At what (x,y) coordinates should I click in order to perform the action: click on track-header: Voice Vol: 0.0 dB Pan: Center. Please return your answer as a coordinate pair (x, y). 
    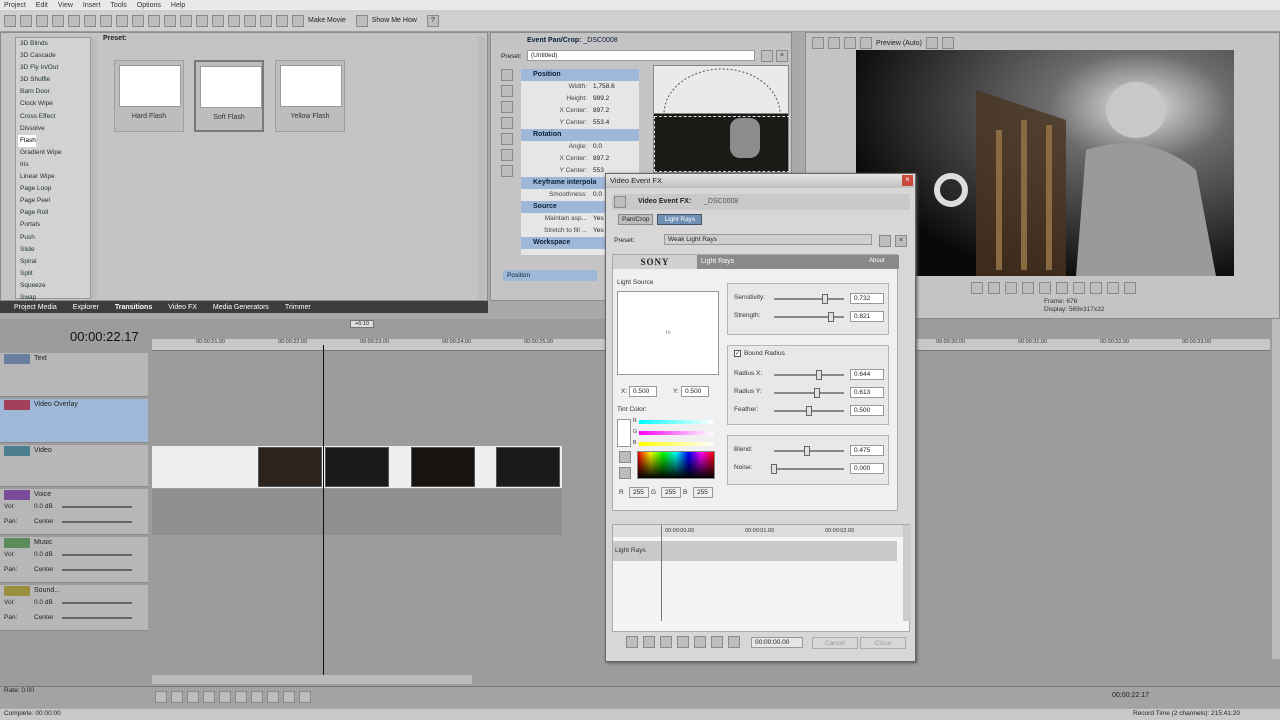
    Looking at the image, I should click on (74, 512).